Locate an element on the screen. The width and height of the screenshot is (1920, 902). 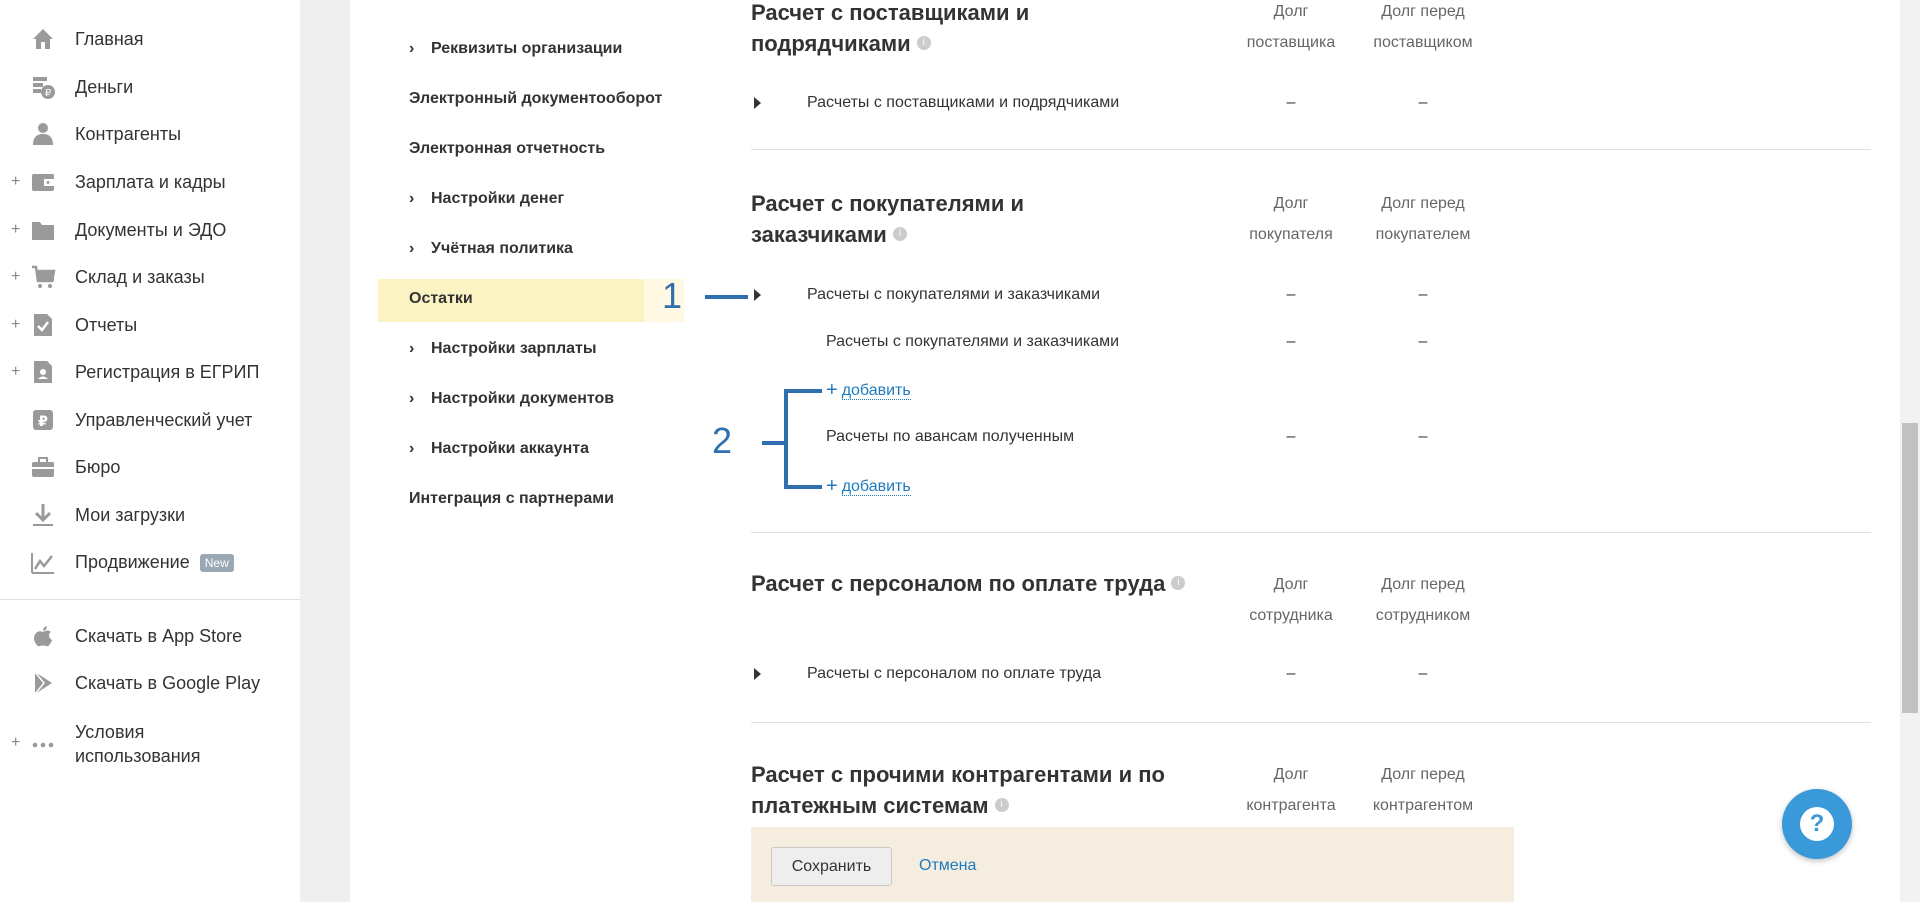
sidebar-item-label: Главная is located at coordinates (109, 38).